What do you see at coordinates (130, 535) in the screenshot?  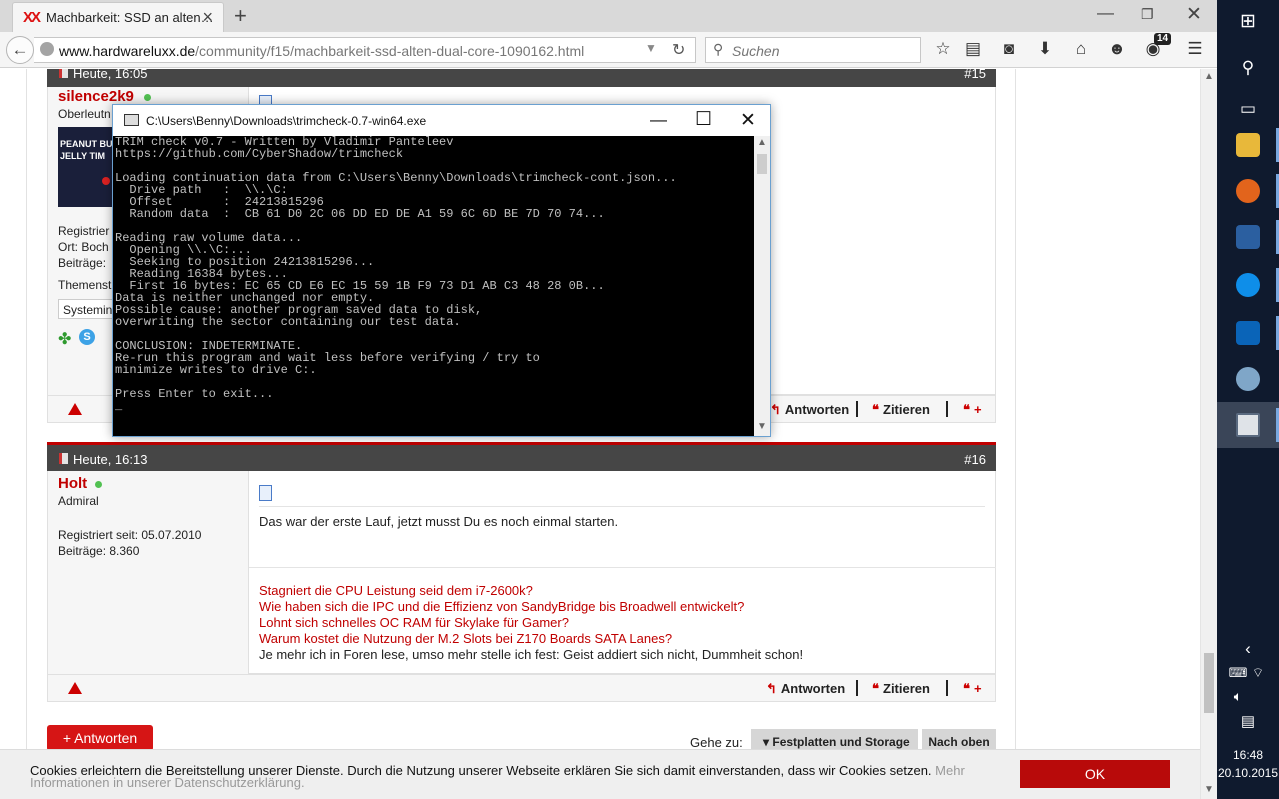 I see `registered-since: Registriert seit: 05.07.2010` at bounding box center [130, 535].